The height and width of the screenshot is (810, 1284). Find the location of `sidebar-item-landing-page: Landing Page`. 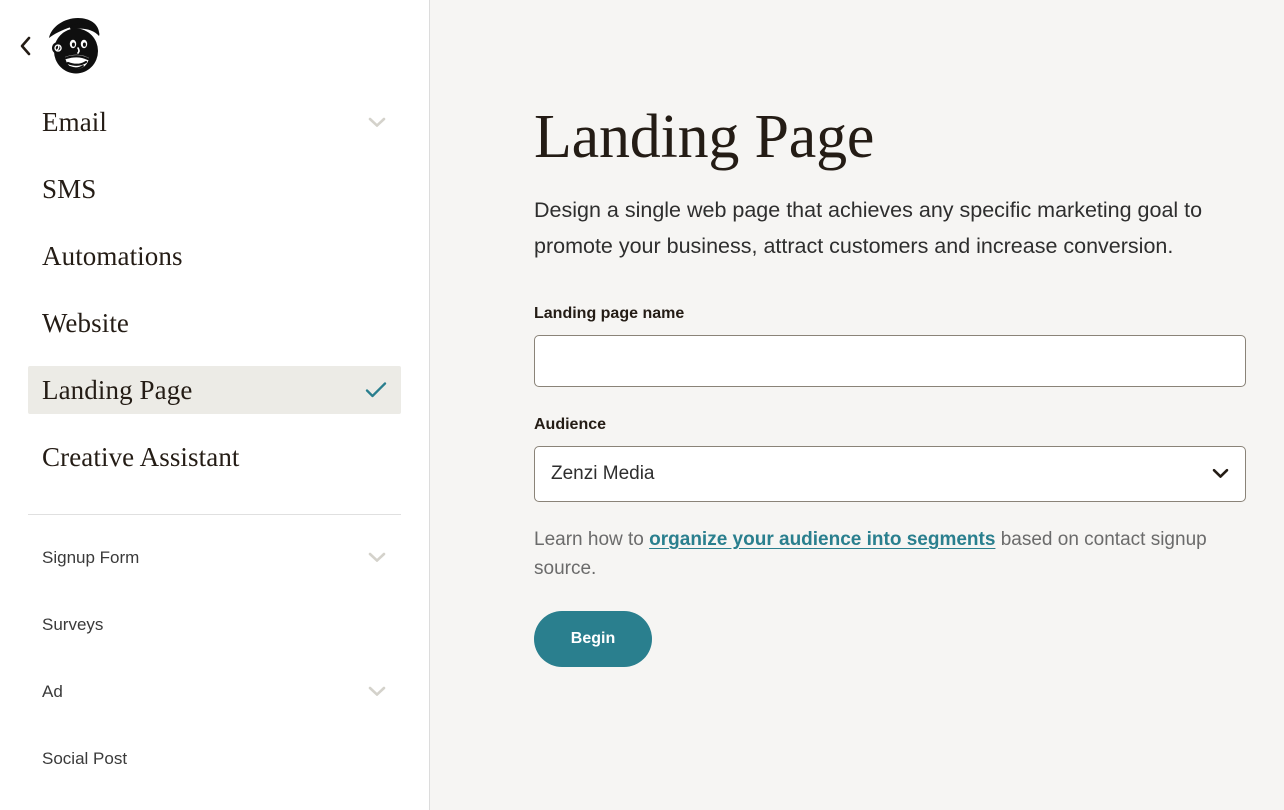

sidebar-item-landing-page: Landing Page is located at coordinates (214, 390).